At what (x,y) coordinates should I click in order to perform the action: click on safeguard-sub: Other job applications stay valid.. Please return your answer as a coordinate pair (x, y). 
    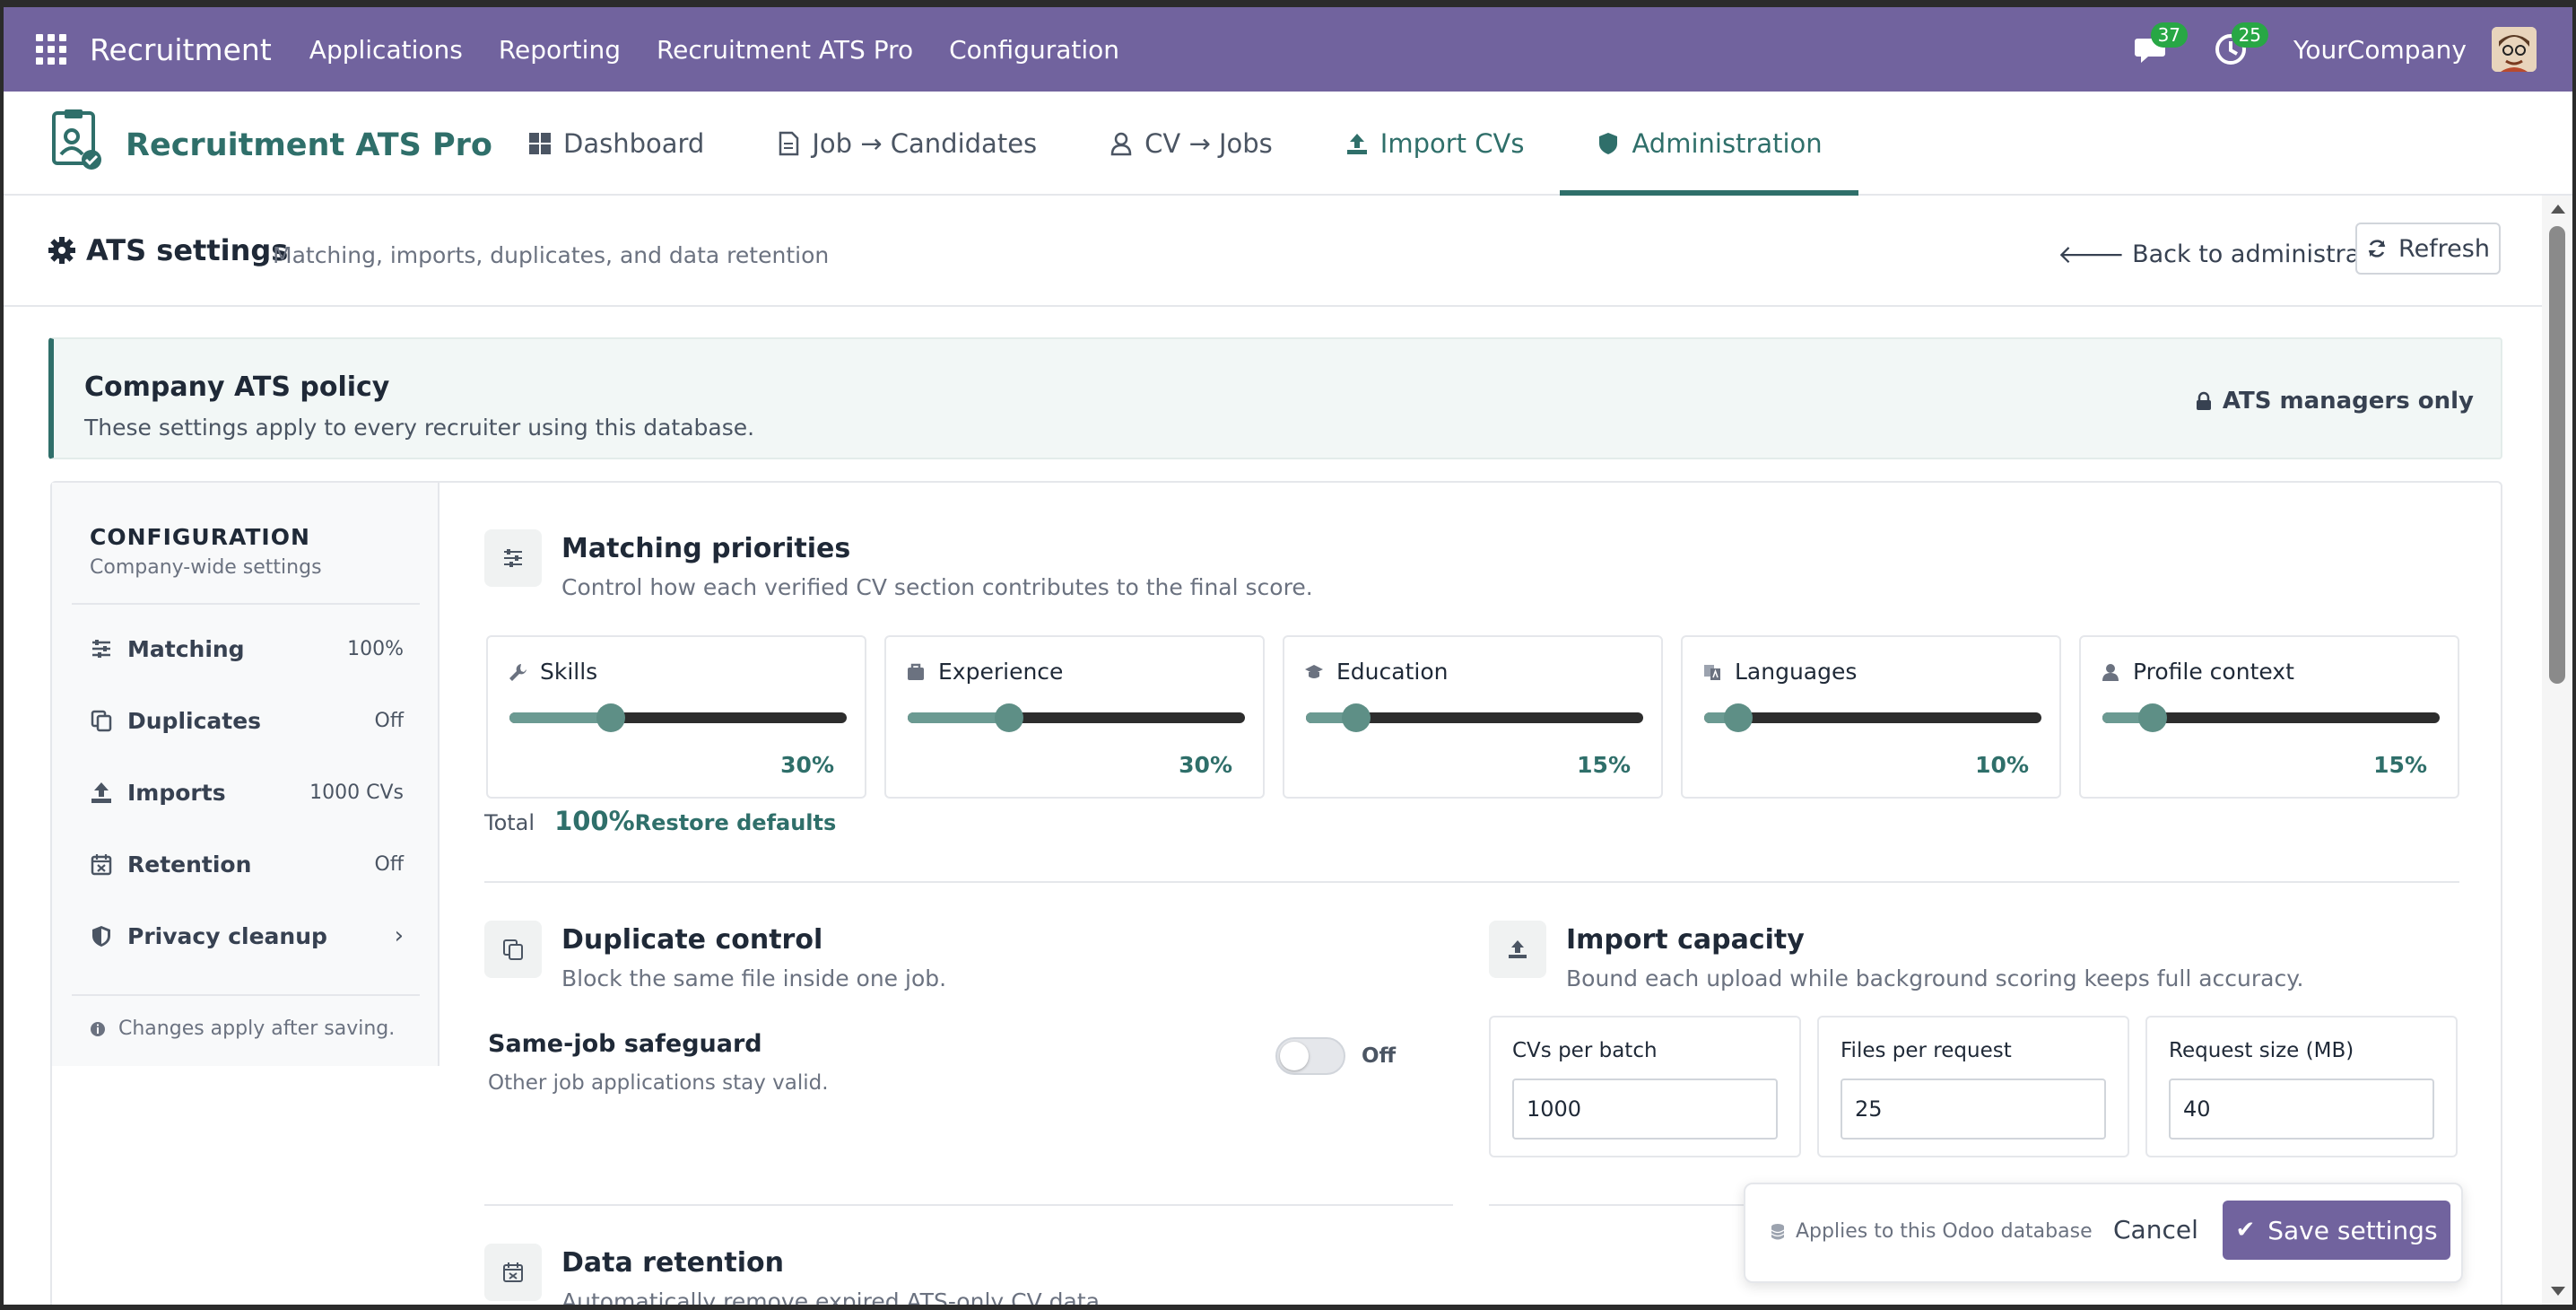
    Looking at the image, I should click on (658, 1083).